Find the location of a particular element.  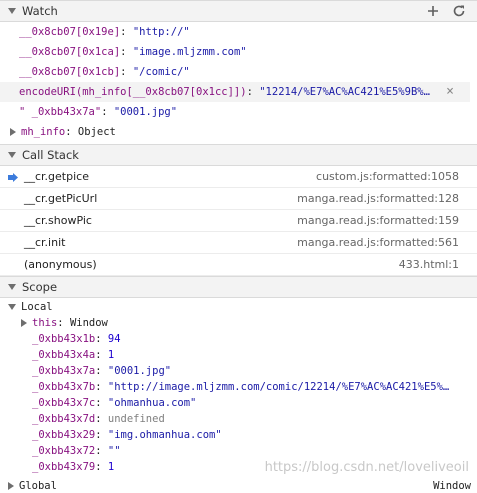

scope-var-row: _0xbb43x7a: "0001.jpg" is located at coordinates (102, 370).